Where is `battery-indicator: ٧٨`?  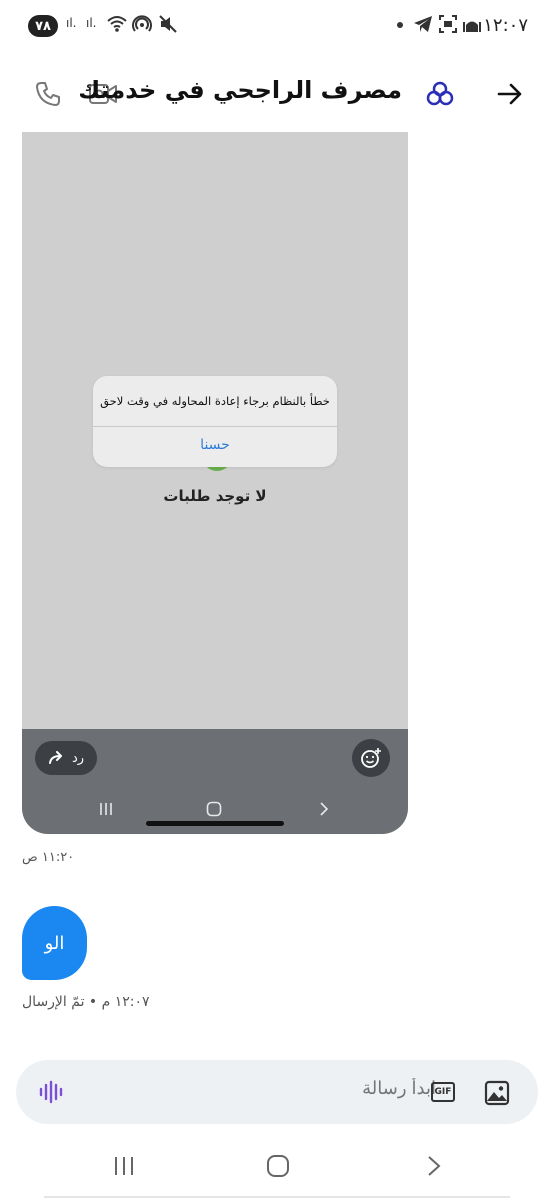 battery-indicator: ٧٨ is located at coordinates (43, 26).